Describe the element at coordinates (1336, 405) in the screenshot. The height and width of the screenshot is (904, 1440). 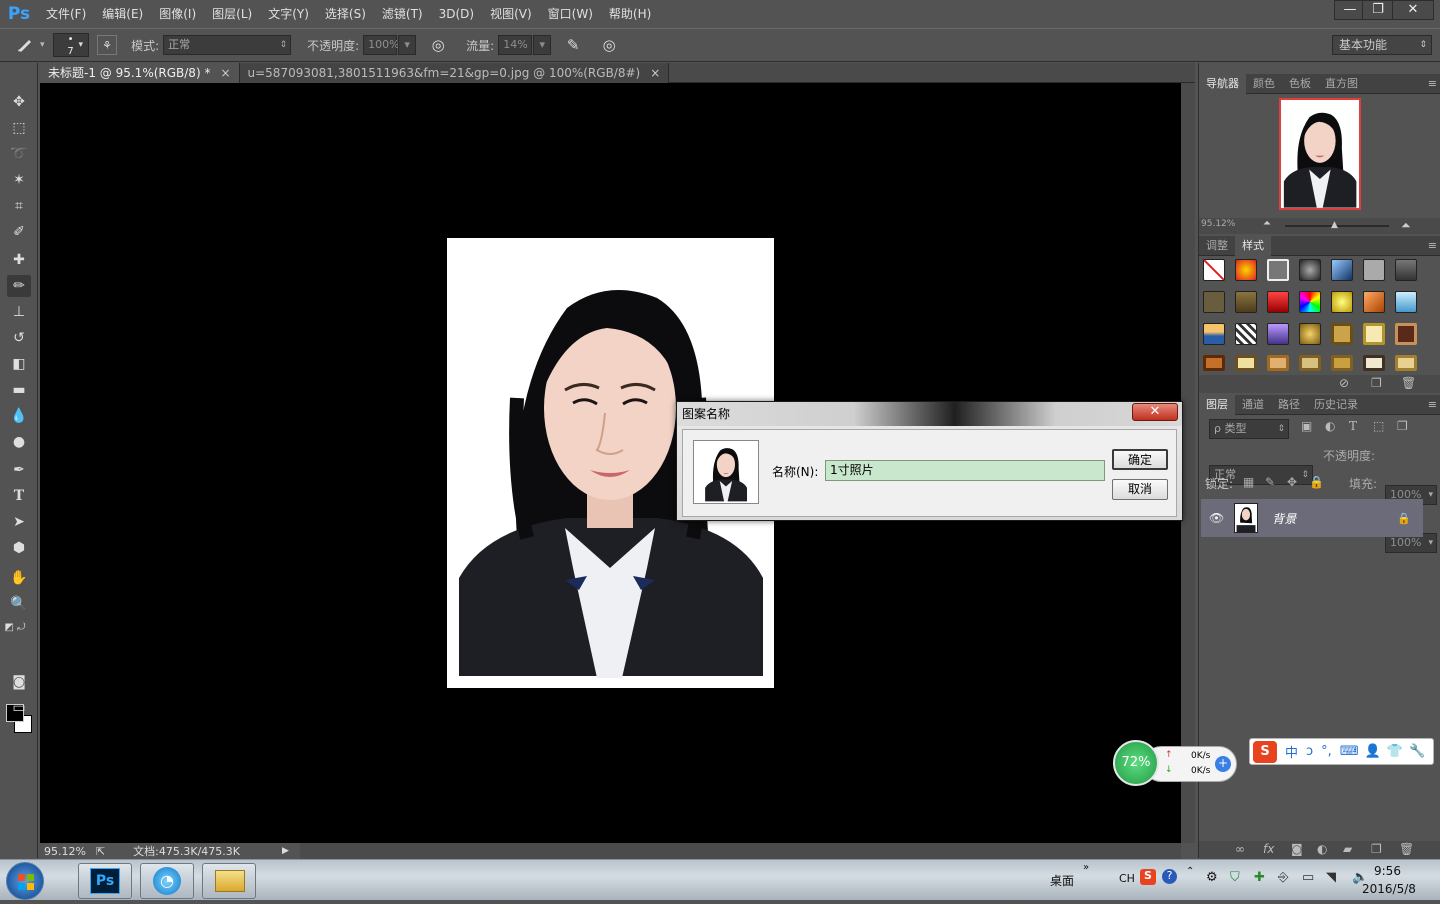
I see `tab-history: 历史记录` at that location.